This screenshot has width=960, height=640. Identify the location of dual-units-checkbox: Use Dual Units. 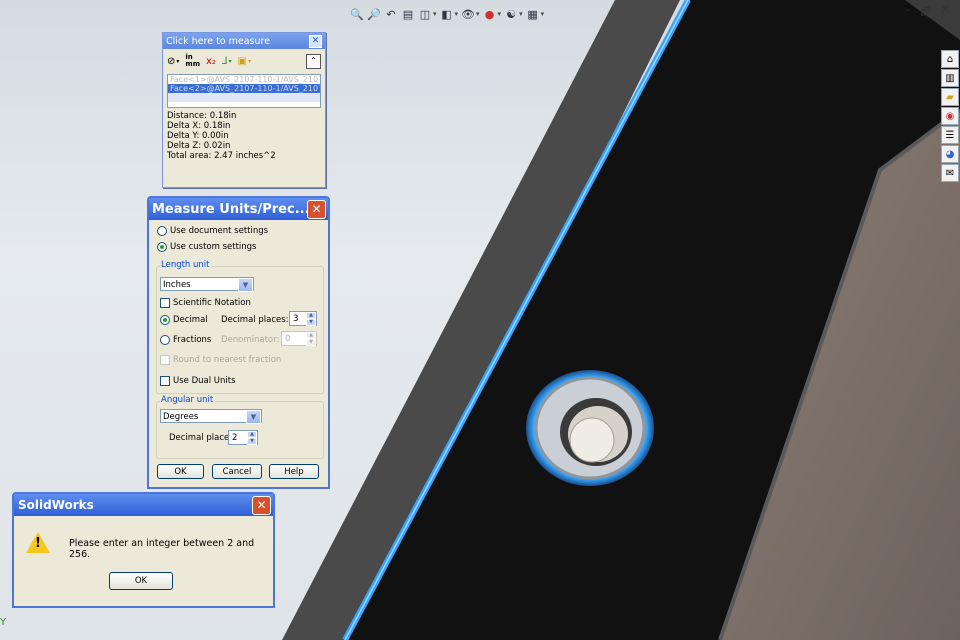
(198, 381).